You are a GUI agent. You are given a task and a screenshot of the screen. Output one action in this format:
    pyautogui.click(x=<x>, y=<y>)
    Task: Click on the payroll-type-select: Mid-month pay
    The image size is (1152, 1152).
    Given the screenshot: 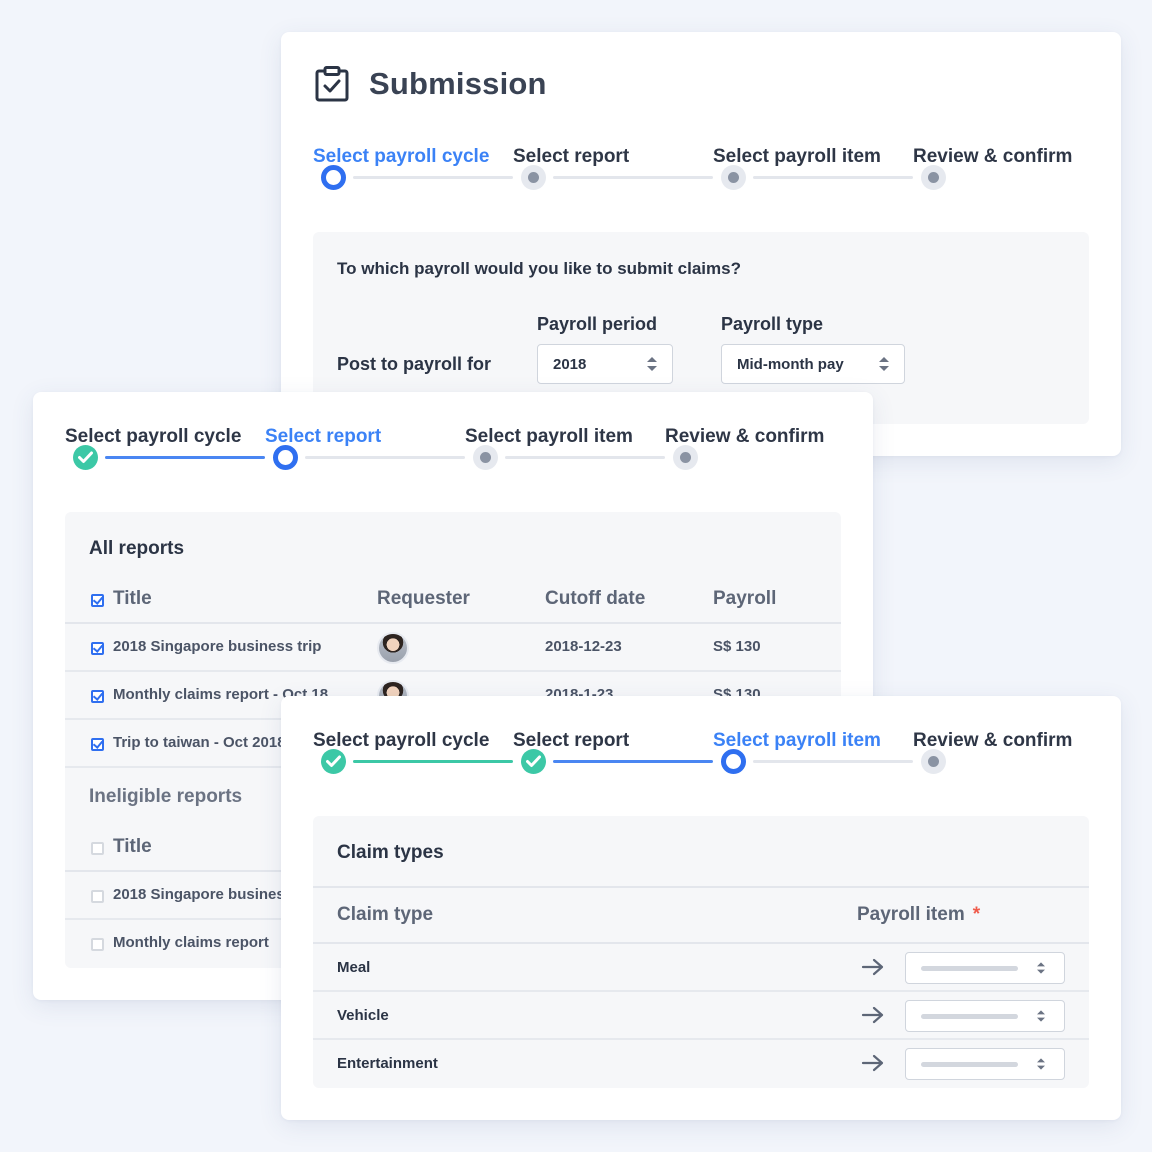 What is the action you would take?
    pyautogui.click(x=813, y=364)
    